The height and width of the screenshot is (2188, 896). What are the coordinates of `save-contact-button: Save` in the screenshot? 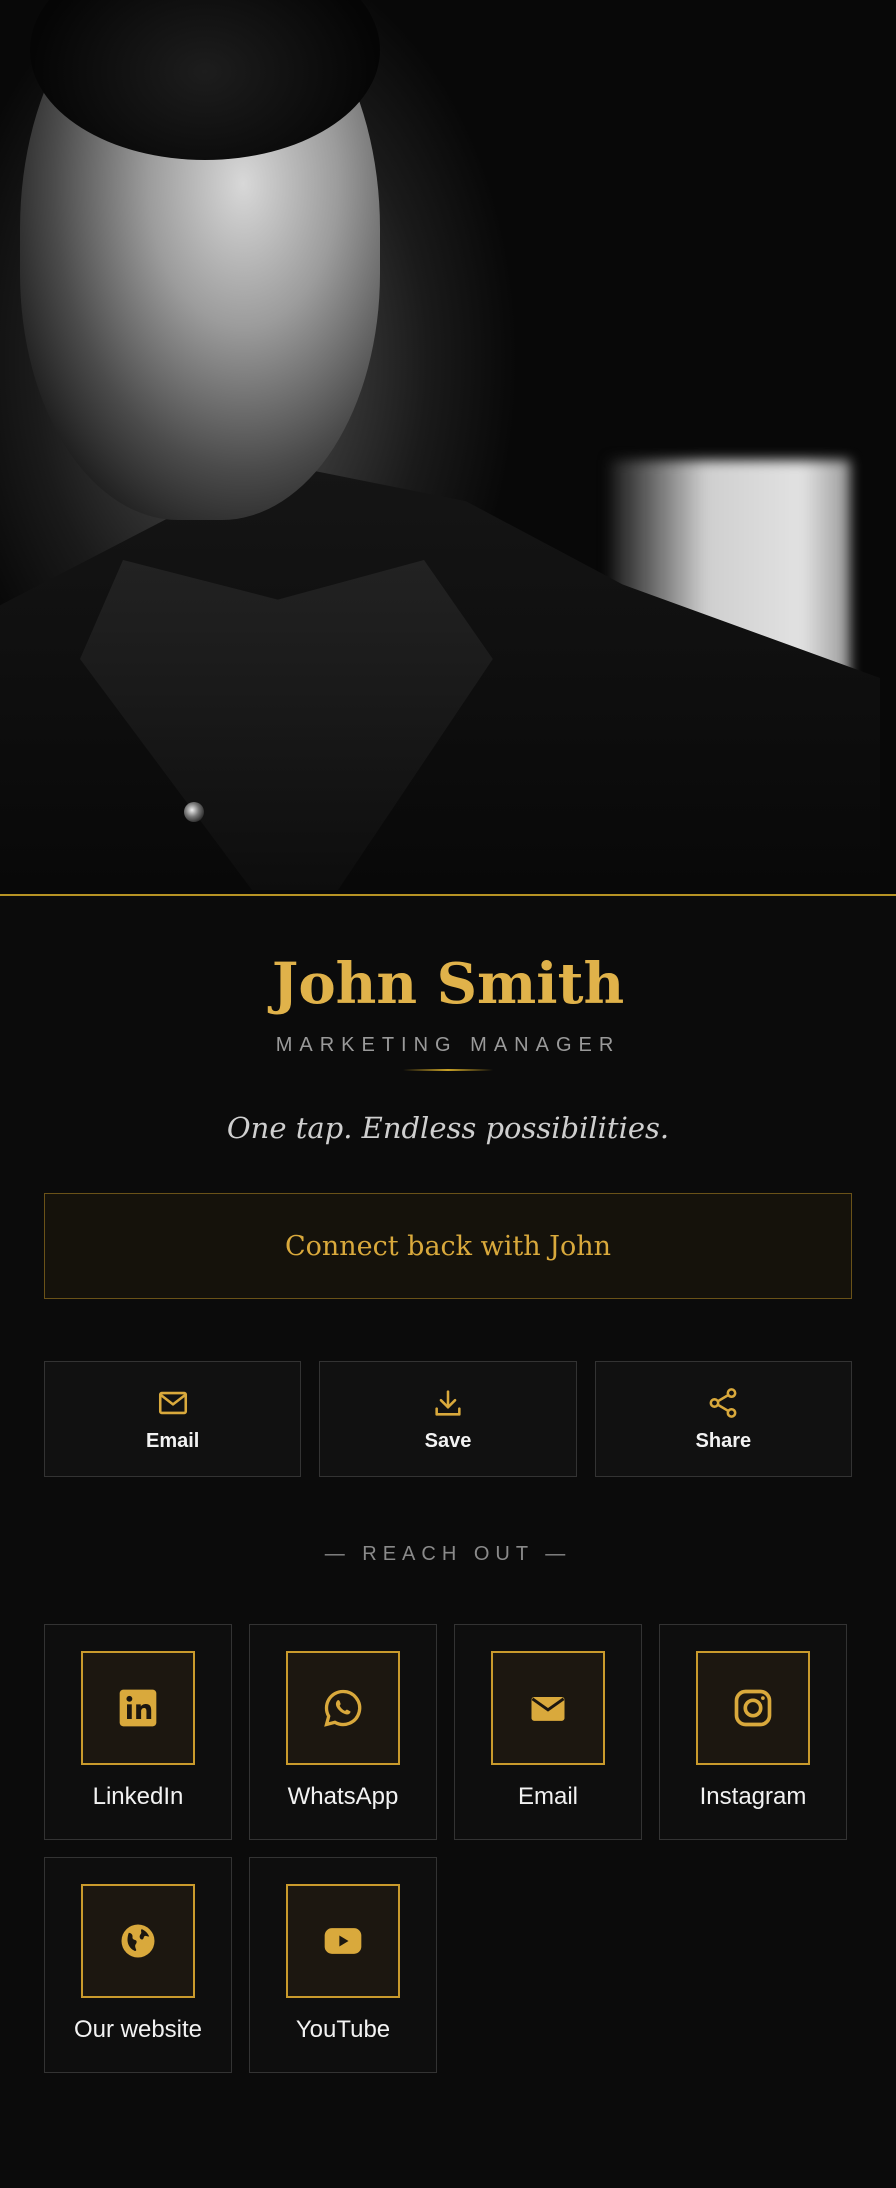 It's located at (448, 1419).